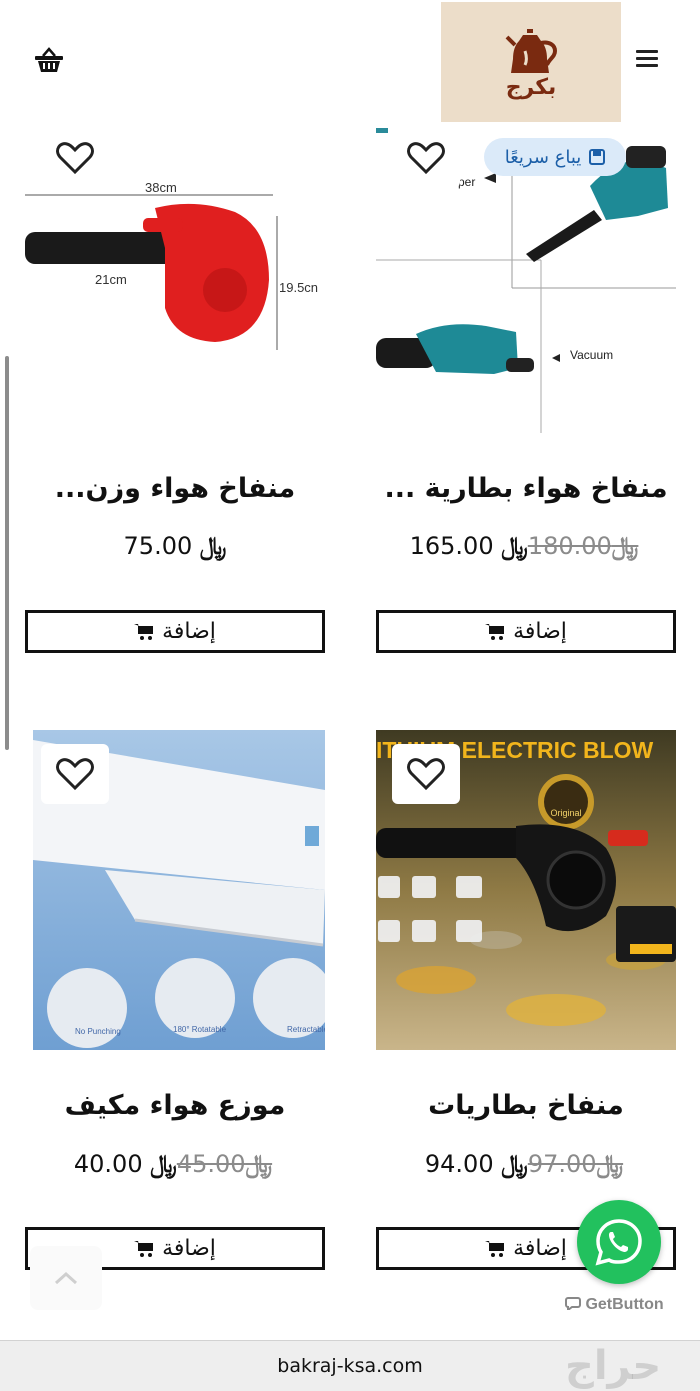 The image size is (700, 1391). I want to click on basket-icon, so click(49, 59).